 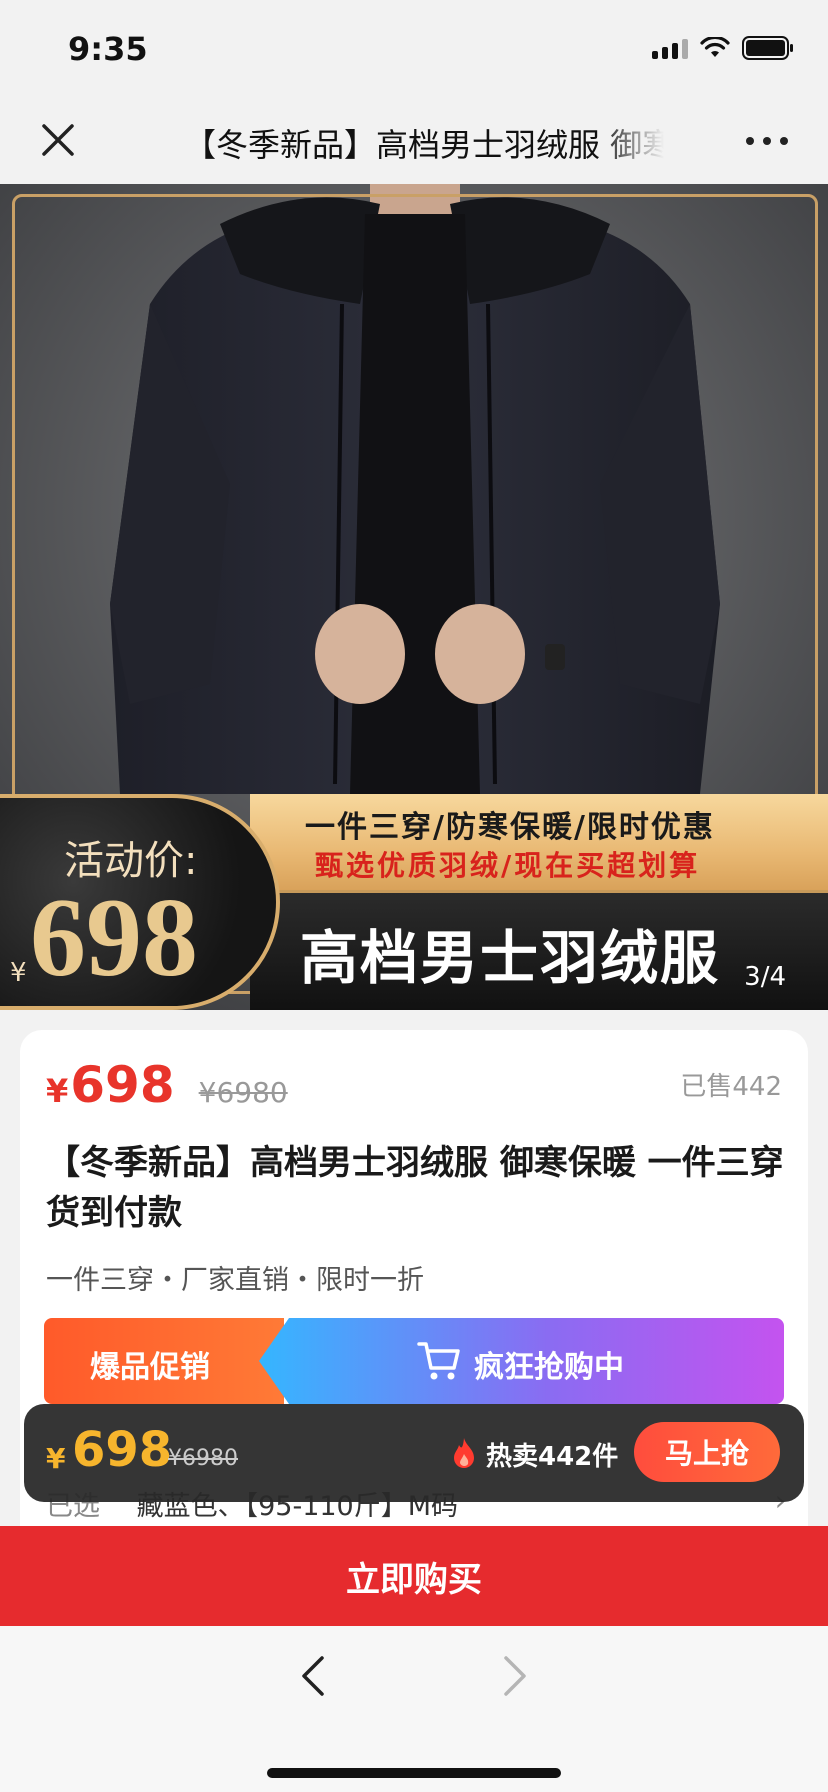 I want to click on price-value: 698, so click(x=122, y=1085).